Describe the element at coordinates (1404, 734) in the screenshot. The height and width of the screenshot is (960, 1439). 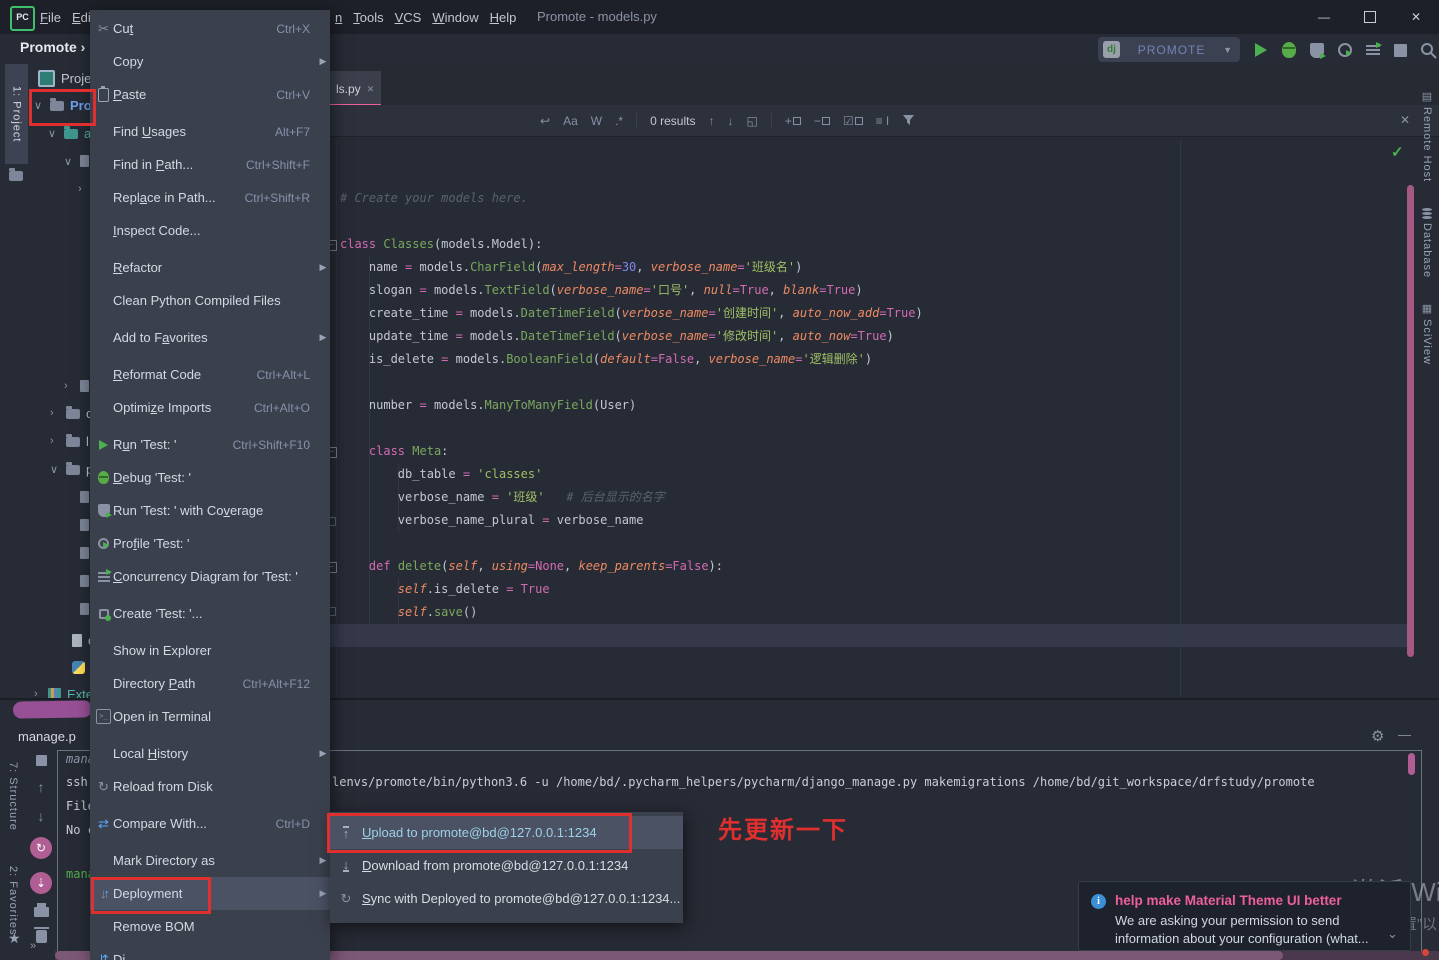
I see `hide-panel-icon: —` at that location.